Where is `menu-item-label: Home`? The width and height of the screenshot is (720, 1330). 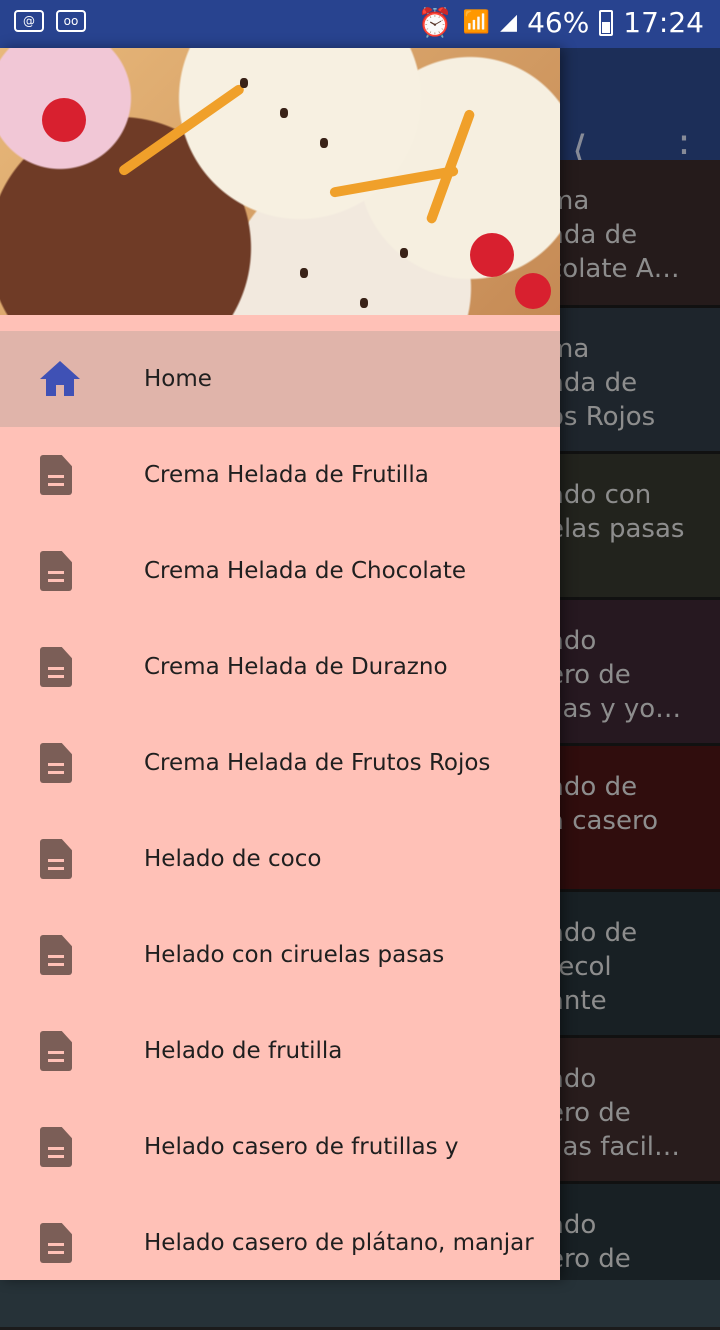
menu-item-label: Home is located at coordinates (178, 379).